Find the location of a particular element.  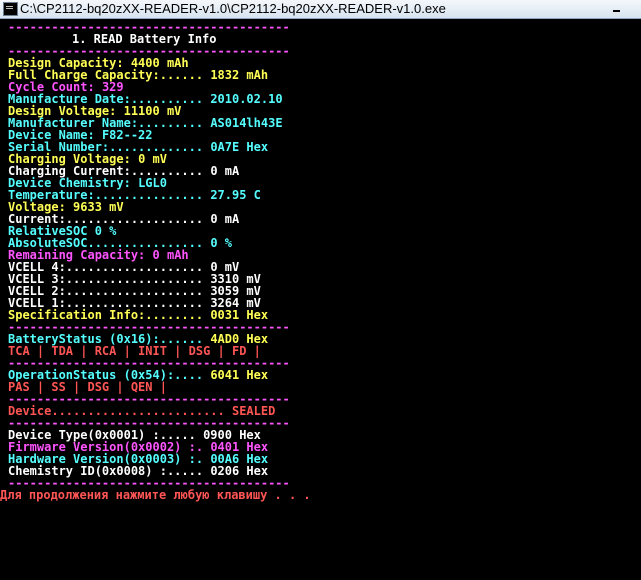

field-value: 1832 mAh is located at coordinates (239, 75).